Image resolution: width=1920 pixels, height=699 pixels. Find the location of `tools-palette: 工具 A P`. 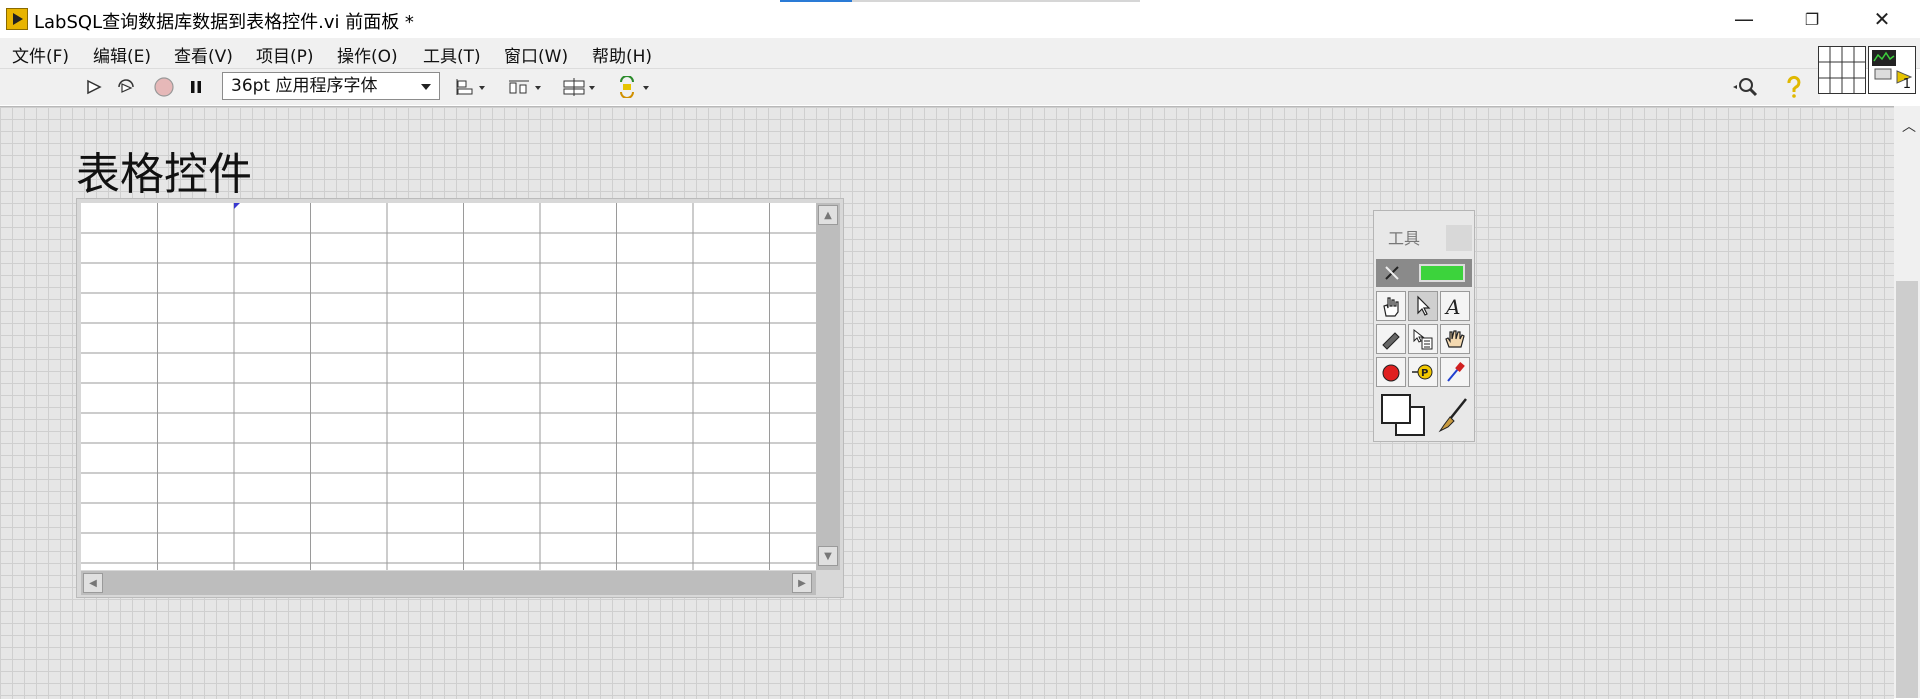

tools-palette: 工具 A P is located at coordinates (1424, 326).